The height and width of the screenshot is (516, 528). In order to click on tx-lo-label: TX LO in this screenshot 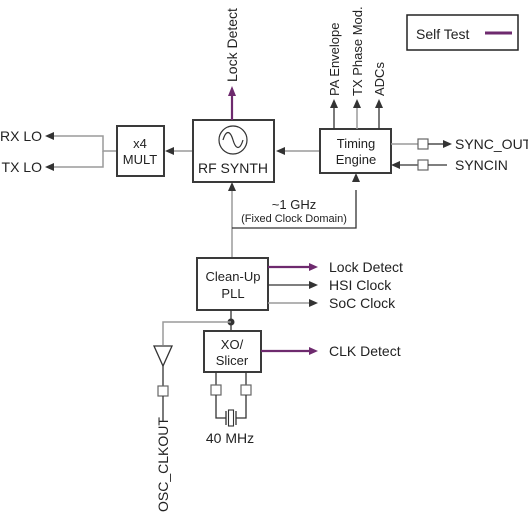, I will do `click(22, 167)`.